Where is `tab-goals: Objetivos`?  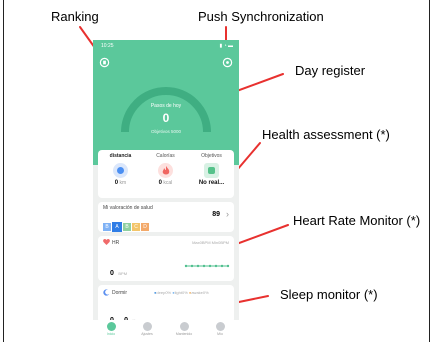
tab-goals: Objetivos is located at coordinates (211, 156).